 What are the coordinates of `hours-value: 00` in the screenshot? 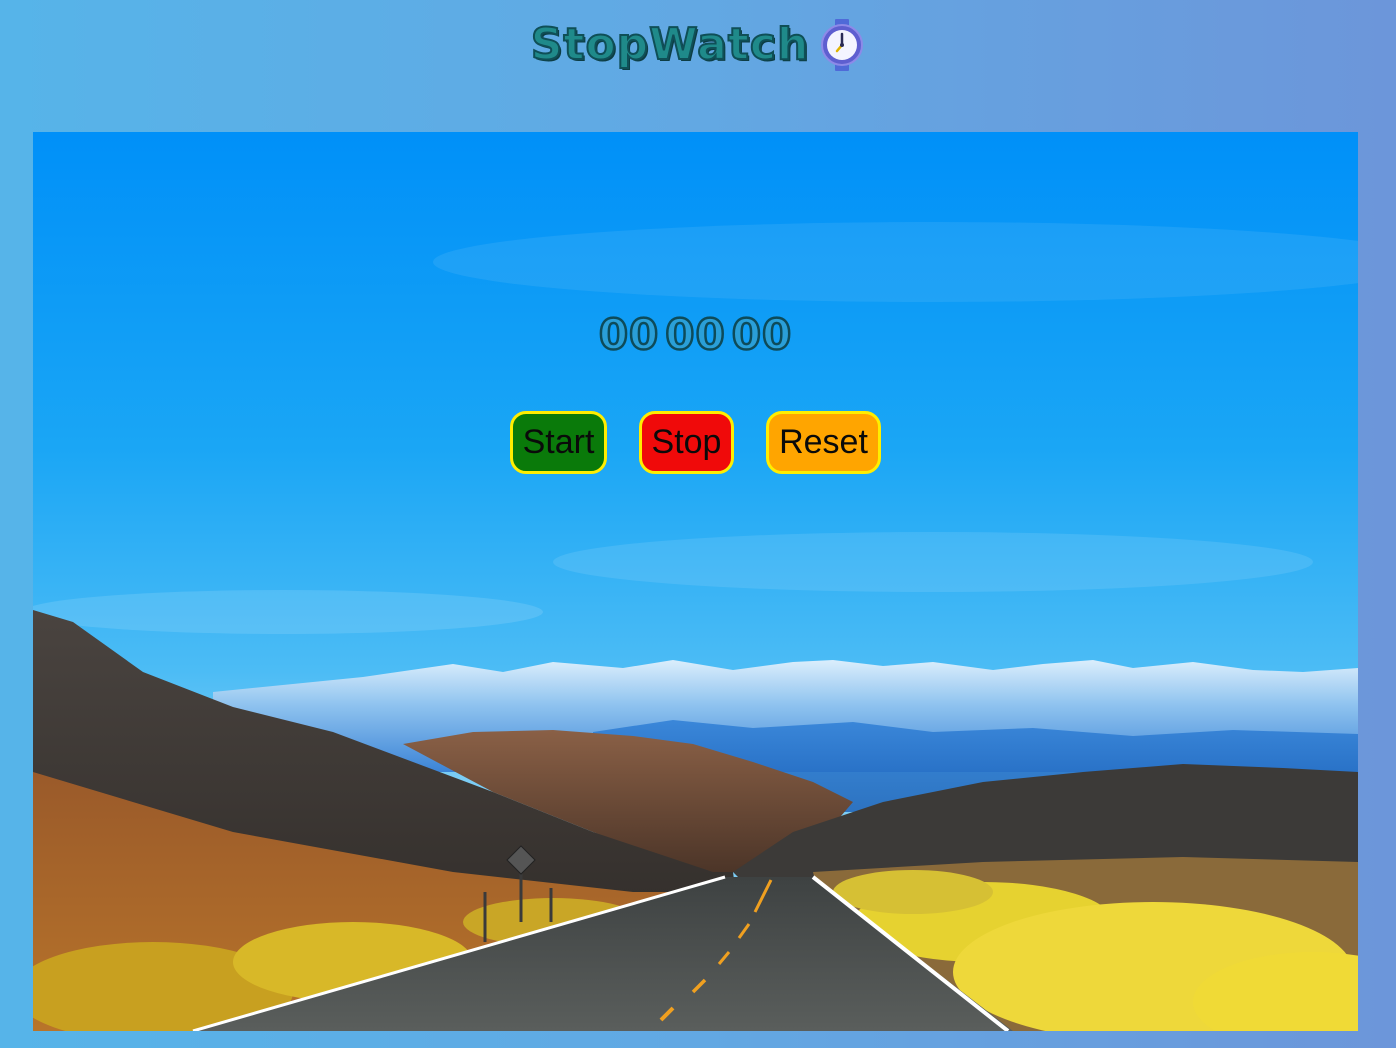 It's located at (629, 334).